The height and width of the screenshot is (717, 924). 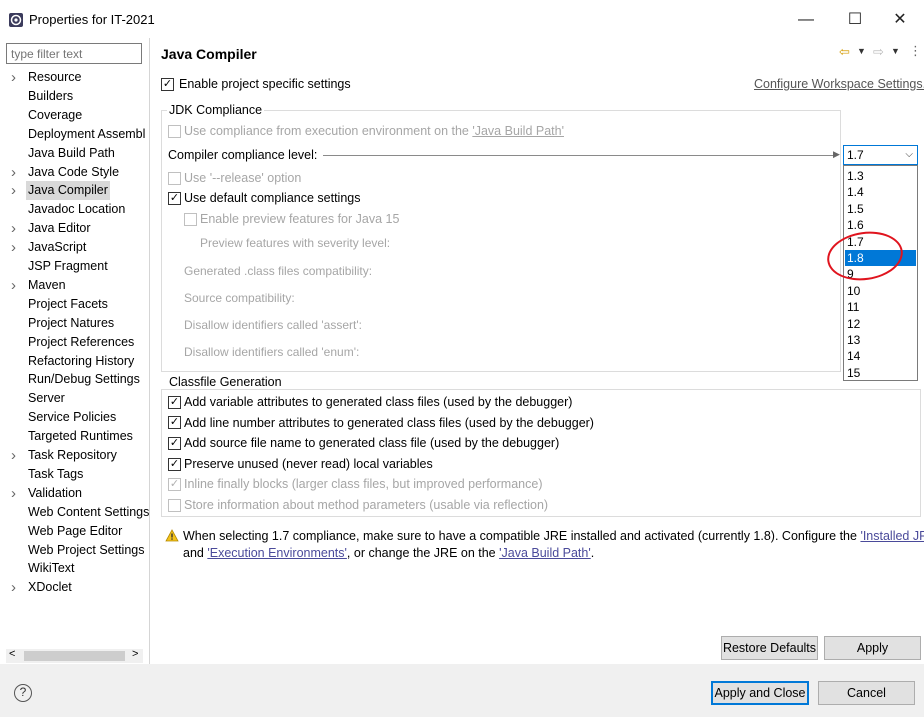 I want to click on tree-item: Web Content Settings, so click(x=75, y=512).